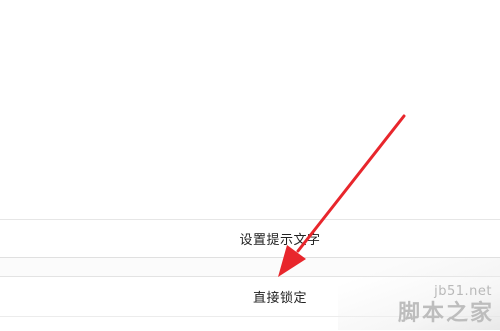 The width and height of the screenshot is (500, 331). I want to click on menu-item-label: 直接锁定, so click(279, 298).